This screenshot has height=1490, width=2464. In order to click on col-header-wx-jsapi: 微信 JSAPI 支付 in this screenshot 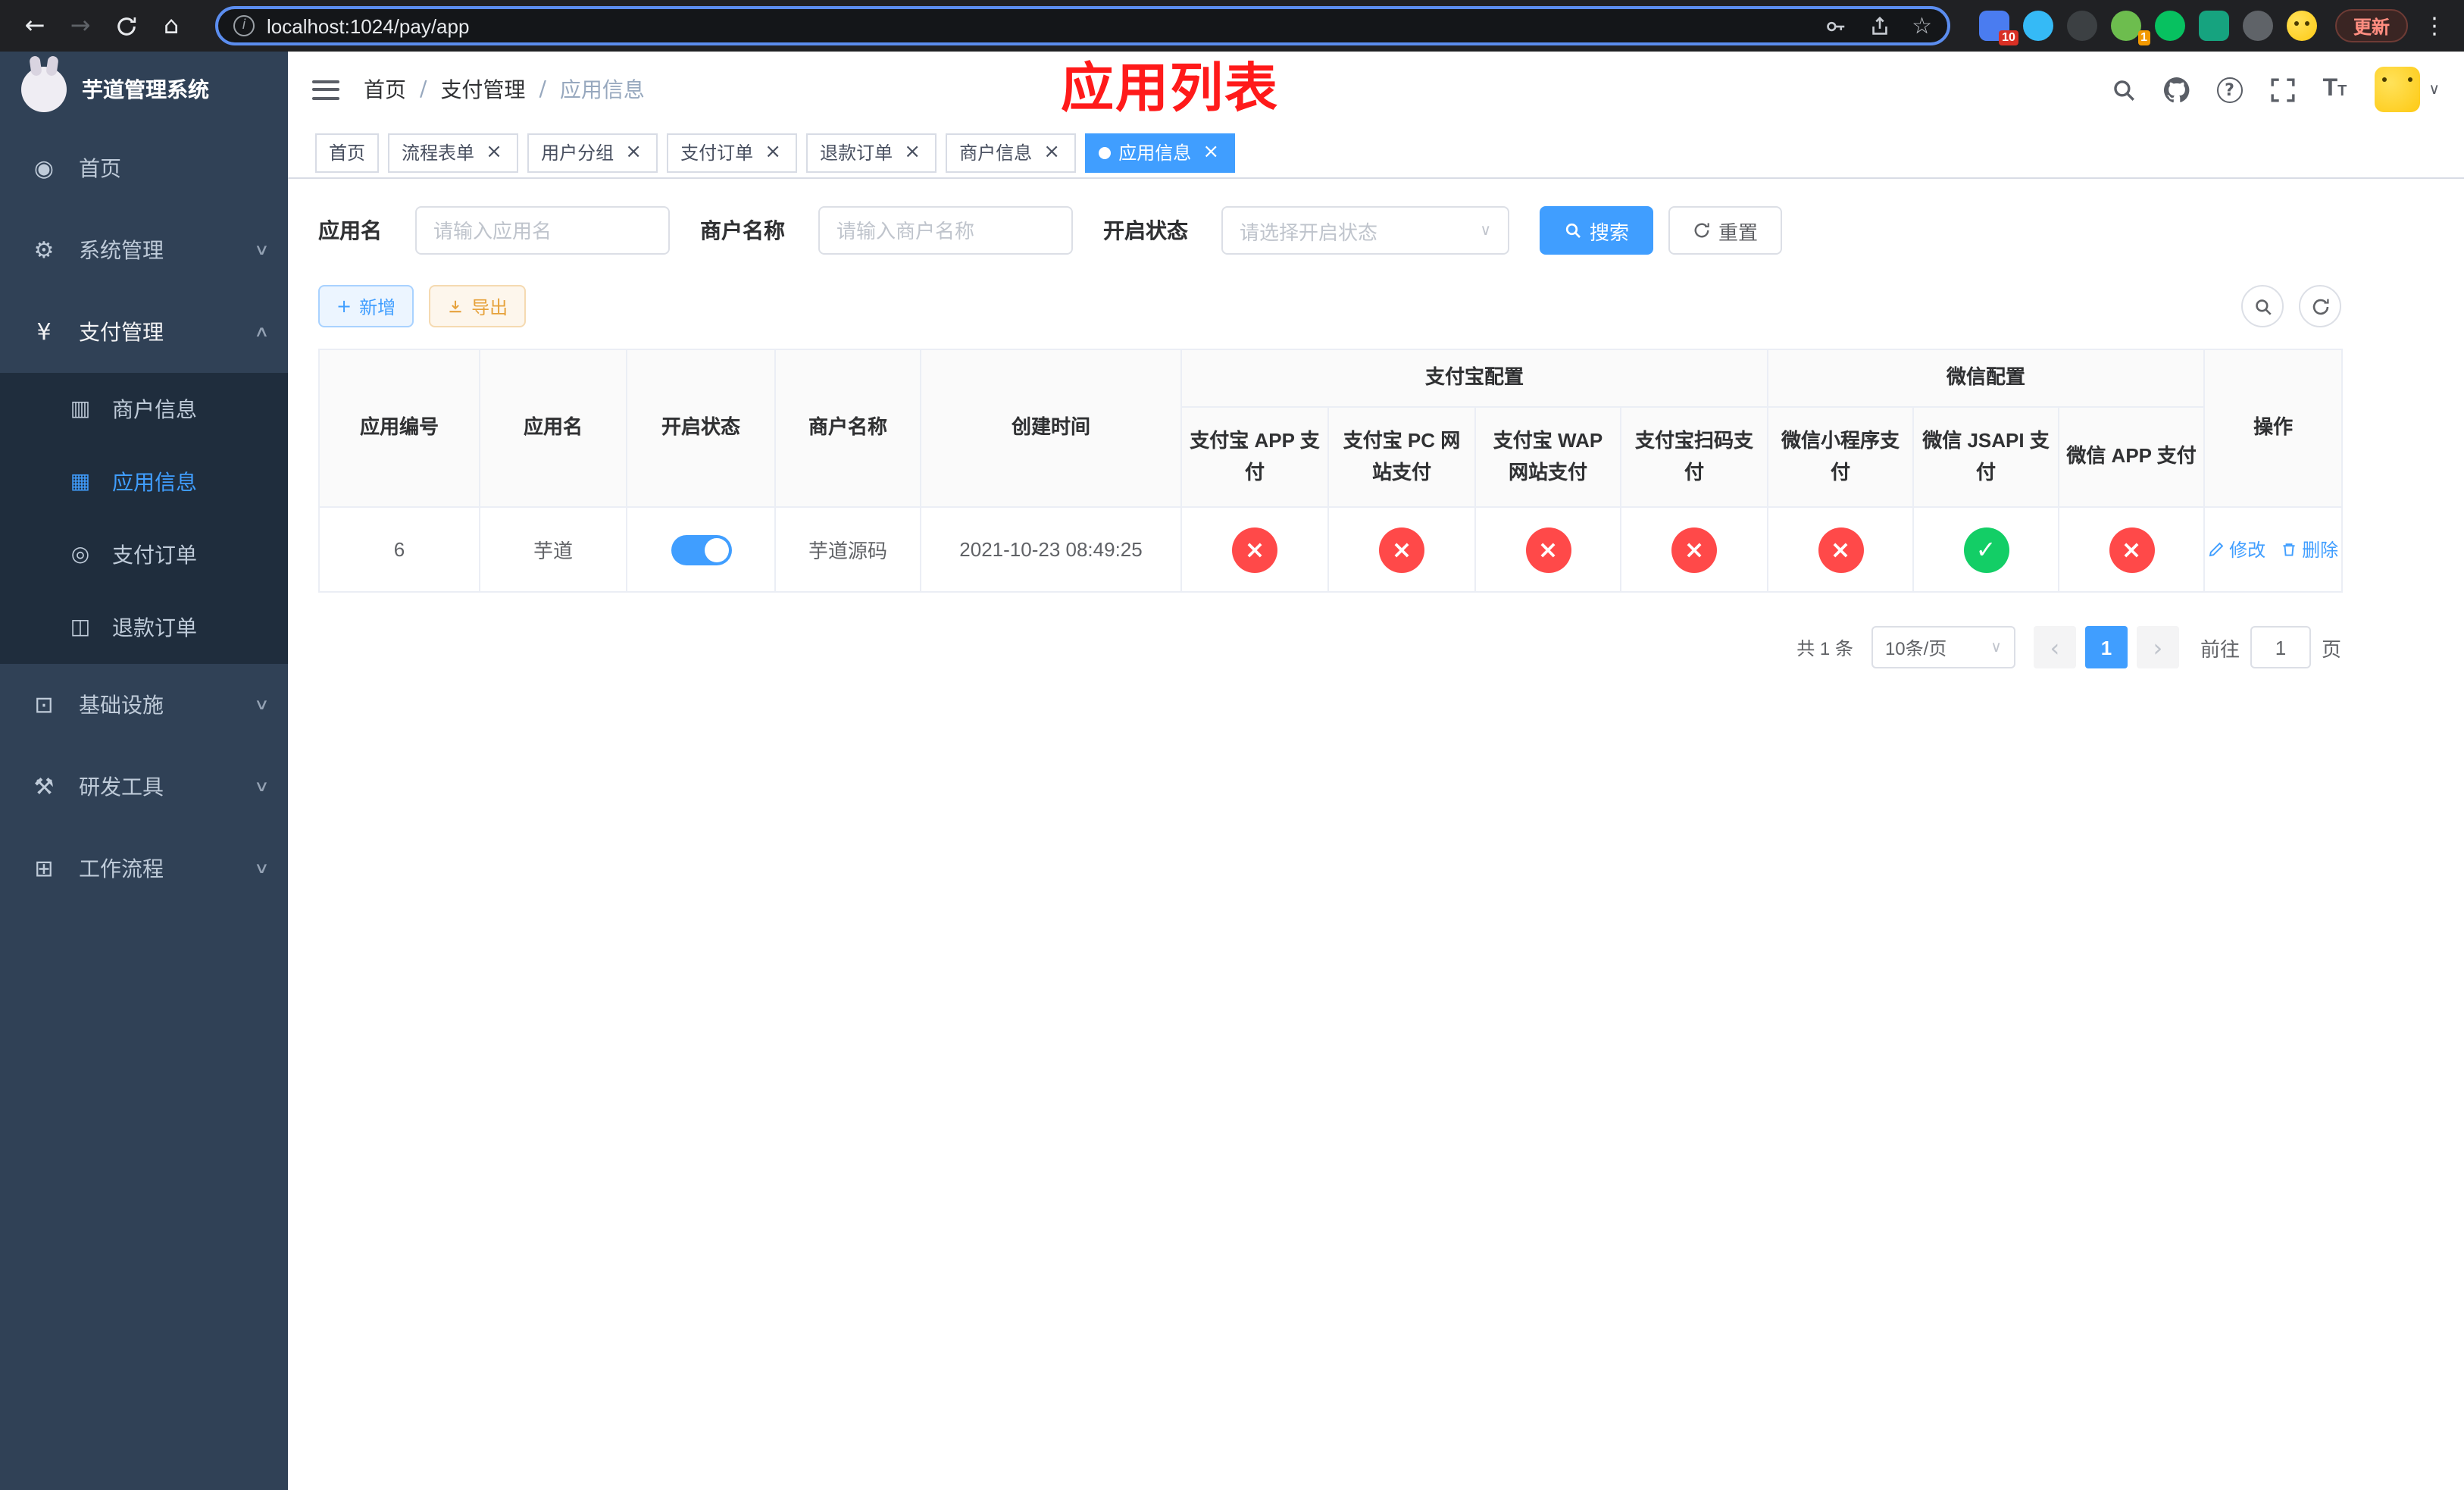, I will do `click(1986, 457)`.